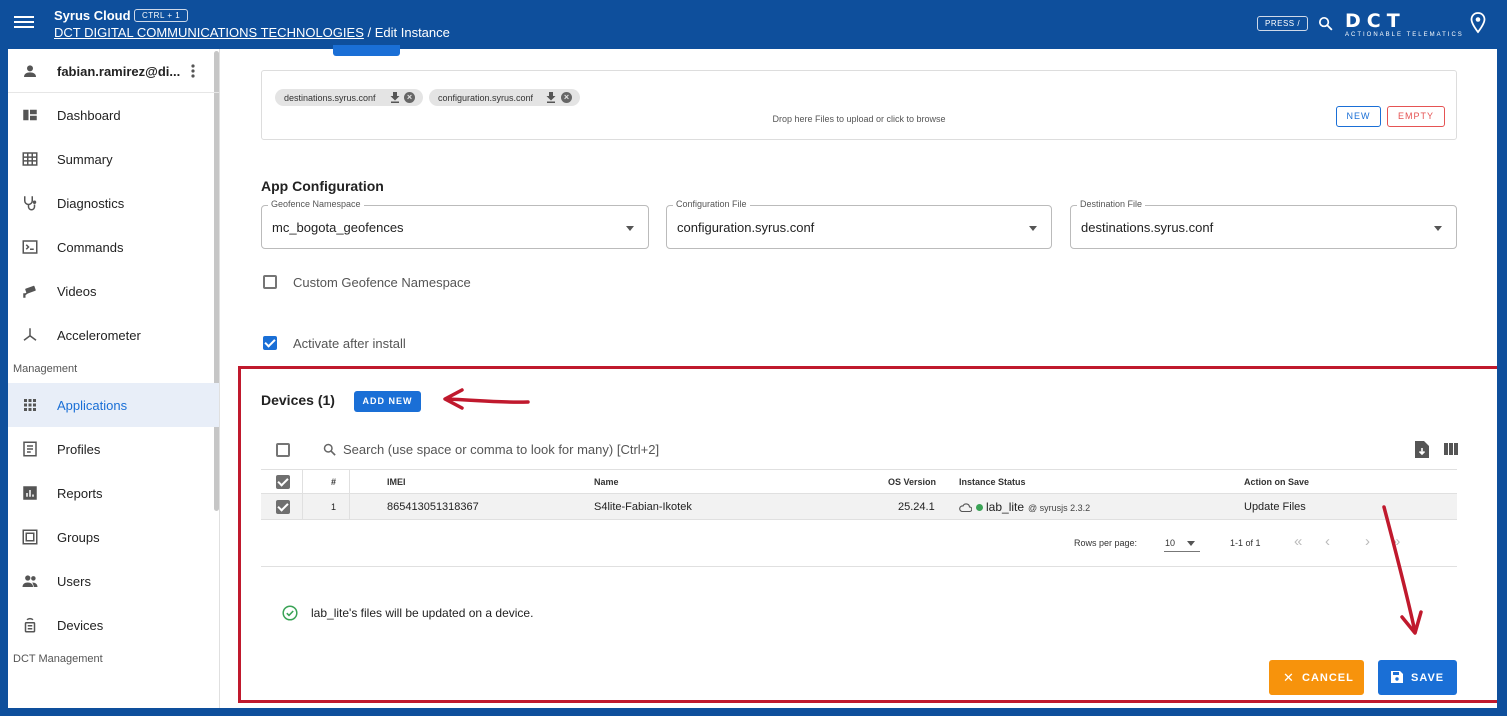 The image size is (1507, 716). I want to click on apps-icon, so click(30, 405).